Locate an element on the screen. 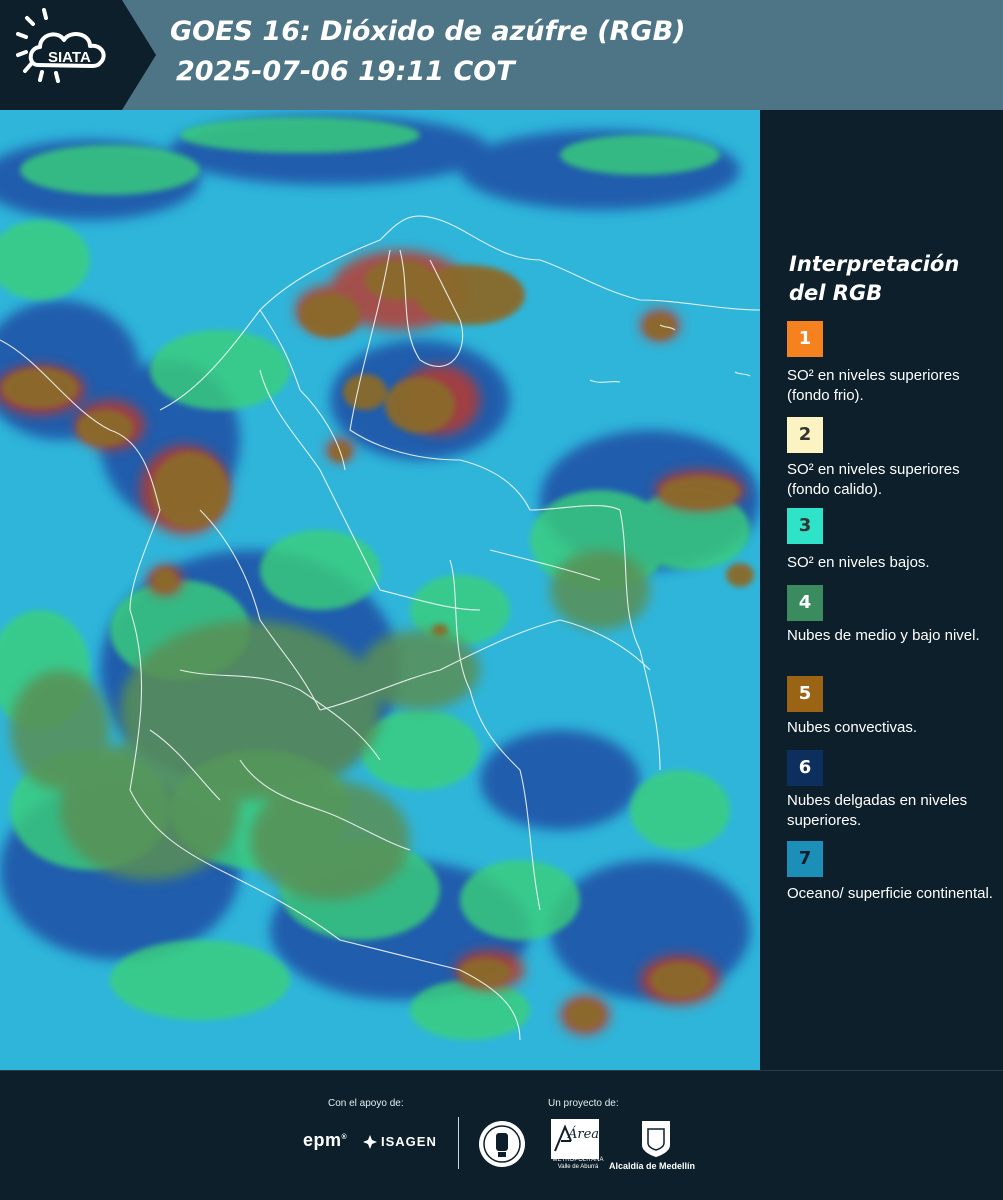 The image size is (1003, 1200). legend-title: Interpretación del RGB is located at coordinates (874, 278).